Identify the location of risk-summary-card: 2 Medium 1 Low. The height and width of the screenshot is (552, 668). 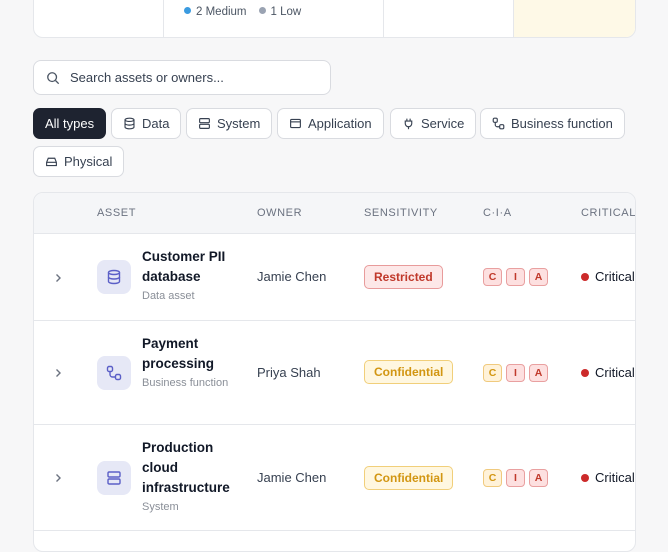
(334, 19).